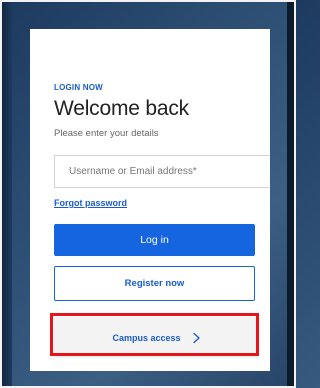  I want to click on username-placeholder: Username or Email address*, so click(133, 171).